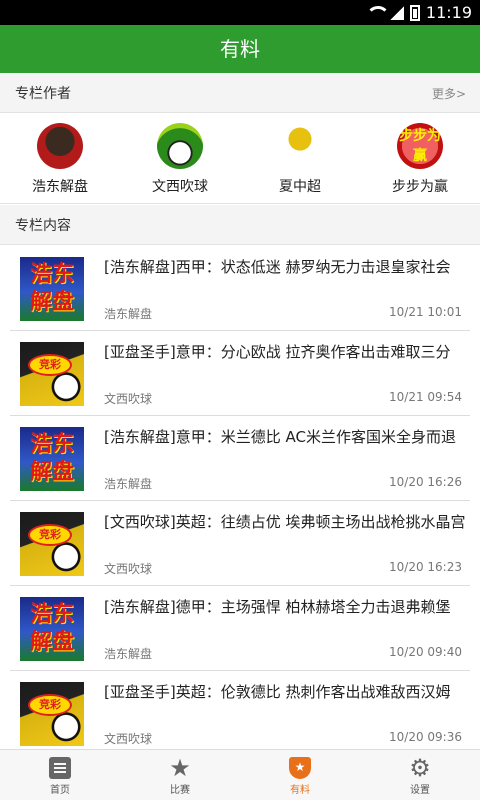 The width and height of the screenshot is (480, 800). I want to click on tab-matches: ★ 比赛, so click(180, 775).